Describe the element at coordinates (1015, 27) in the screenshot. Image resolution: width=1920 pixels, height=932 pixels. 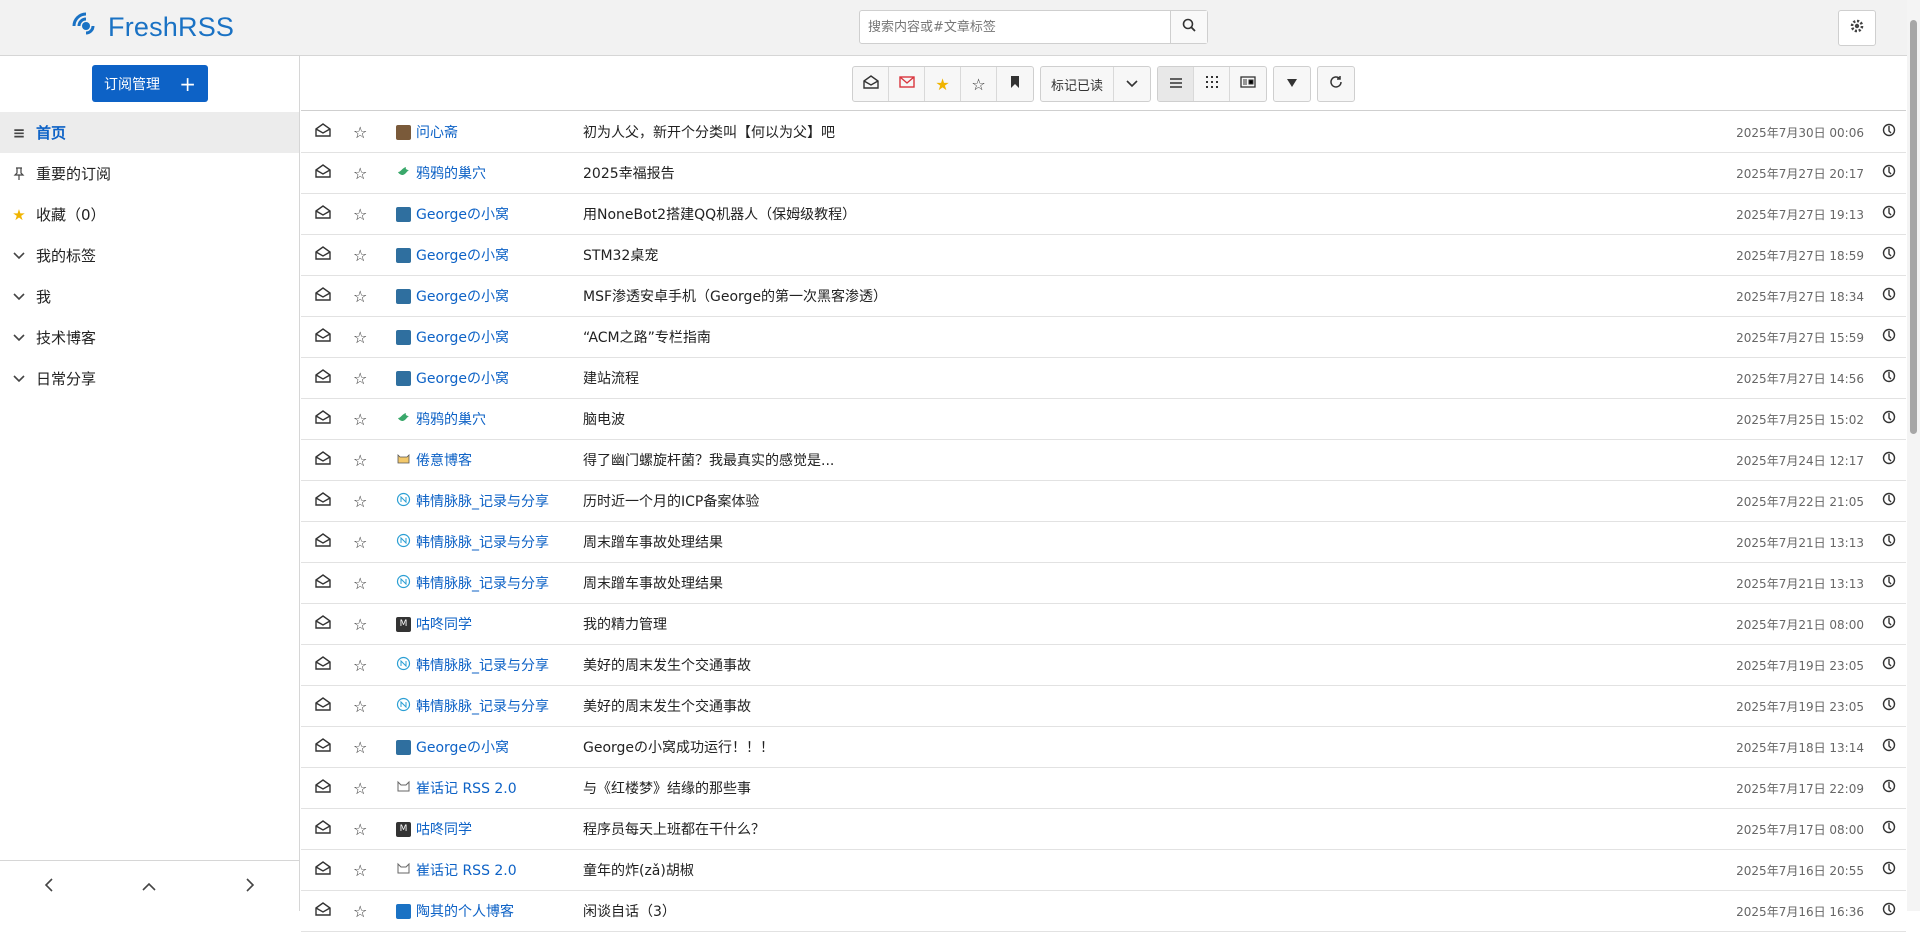
I see `search-input` at that location.